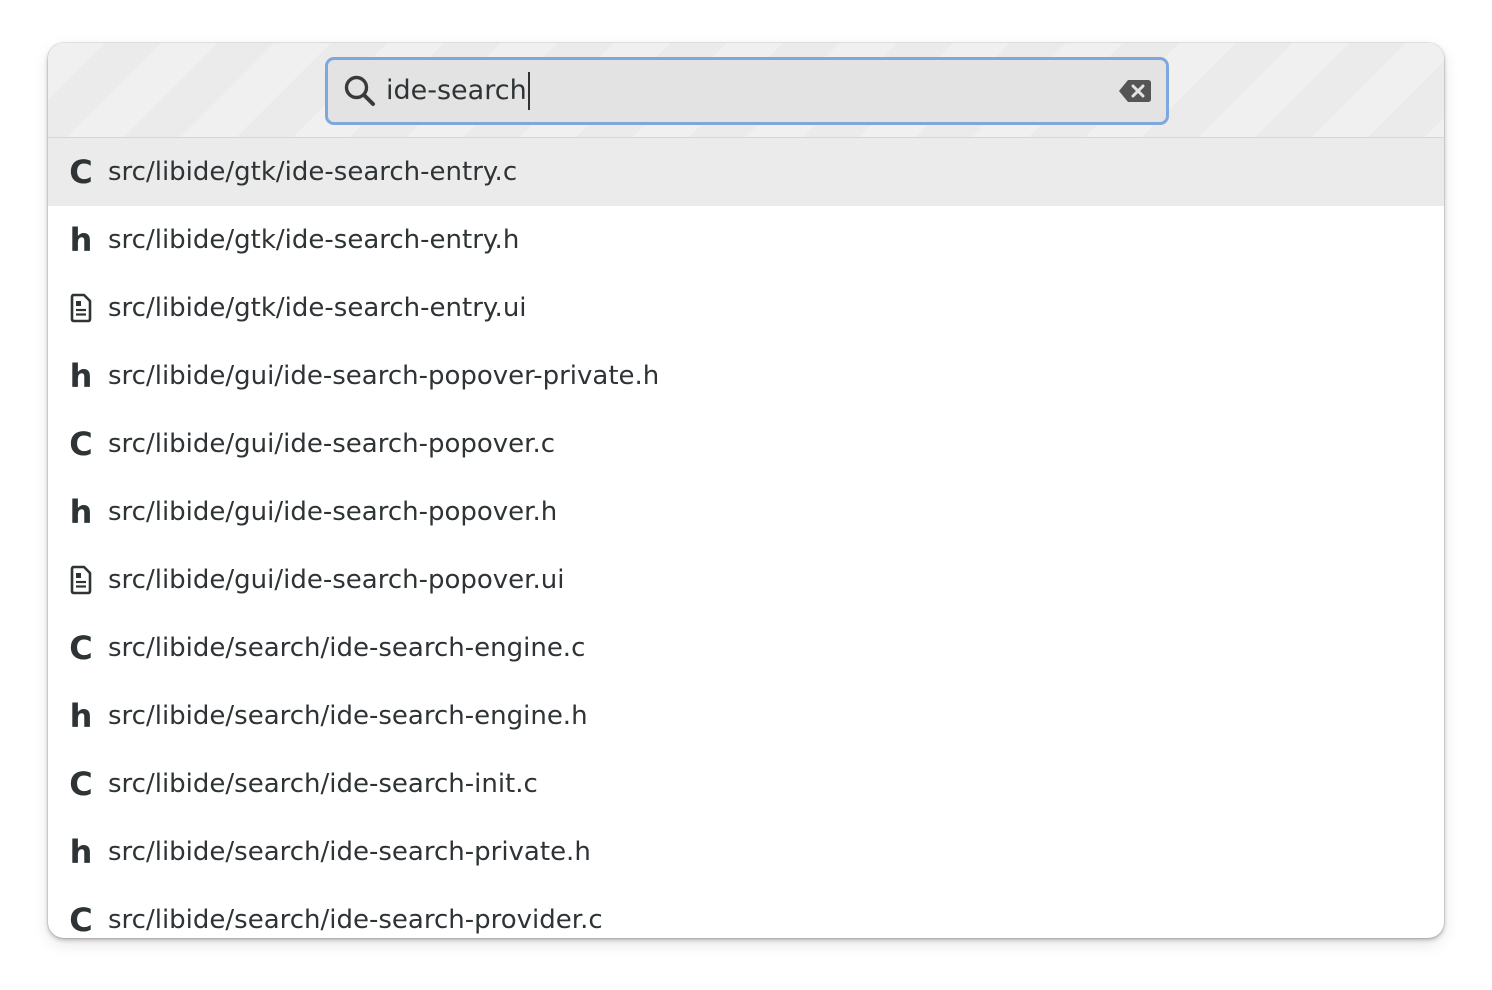 This screenshot has height=990, width=1492. What do you see at coordinates (332, 444) in the screenshot?
I see `result-path: src/libide/gui/ide-search-popover.c` at bounding box center [332, 444].